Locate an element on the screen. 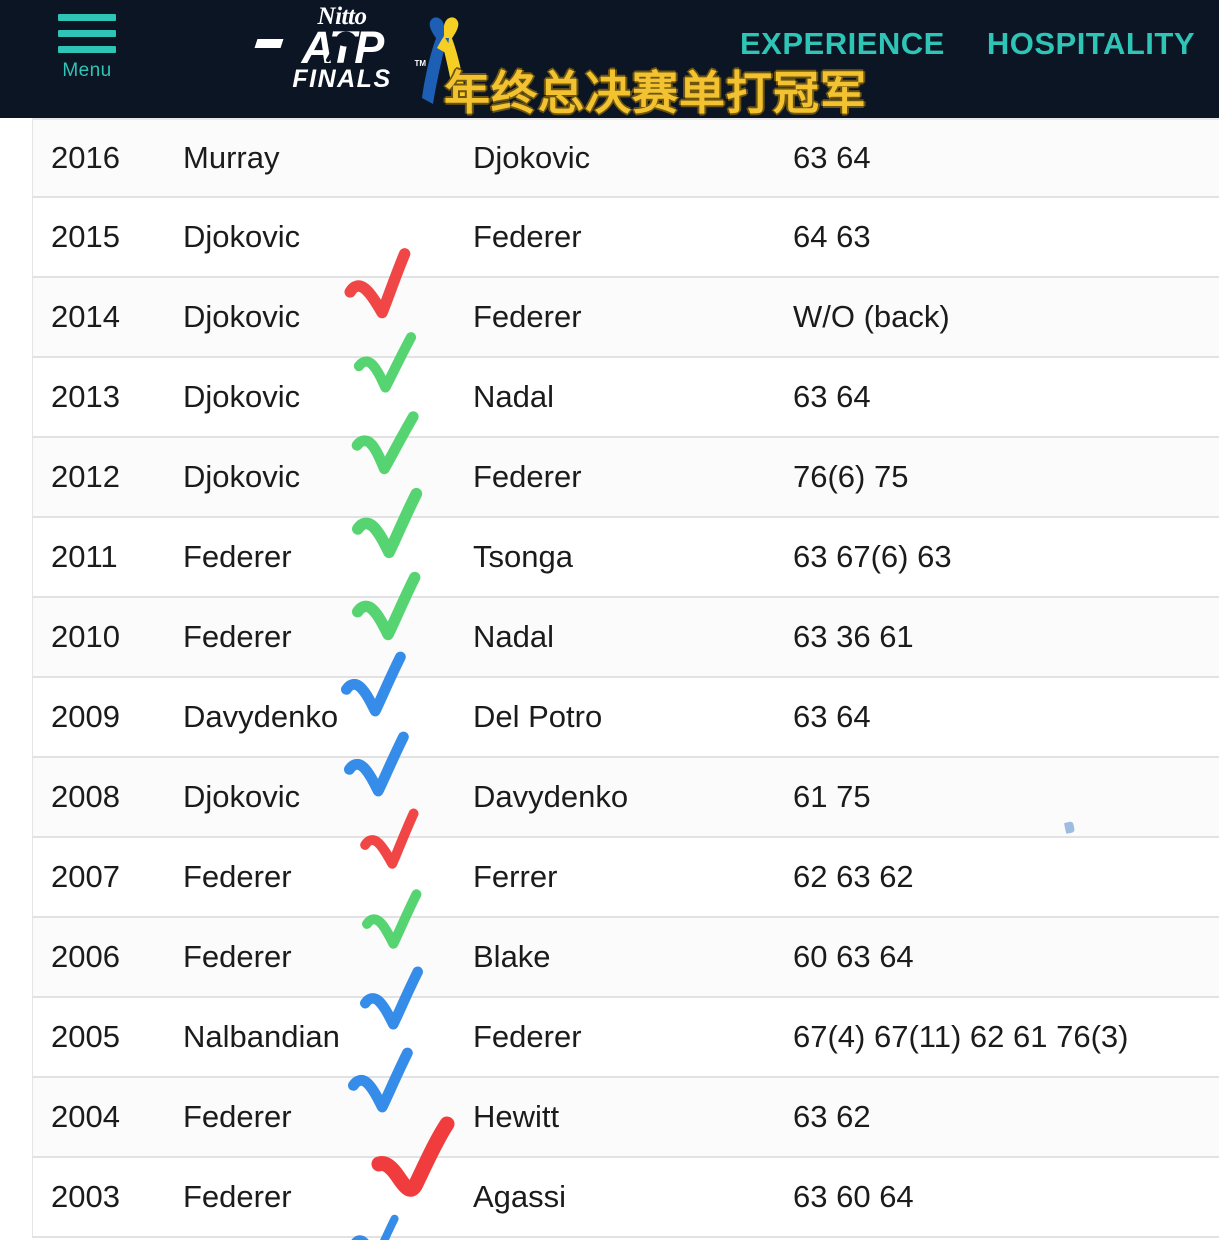 Image resolution: width=1219 pixels, height=1240 pixels. atp-finals-logo: Nitto ATP FINALS TM is located at coordinates (340, 54).